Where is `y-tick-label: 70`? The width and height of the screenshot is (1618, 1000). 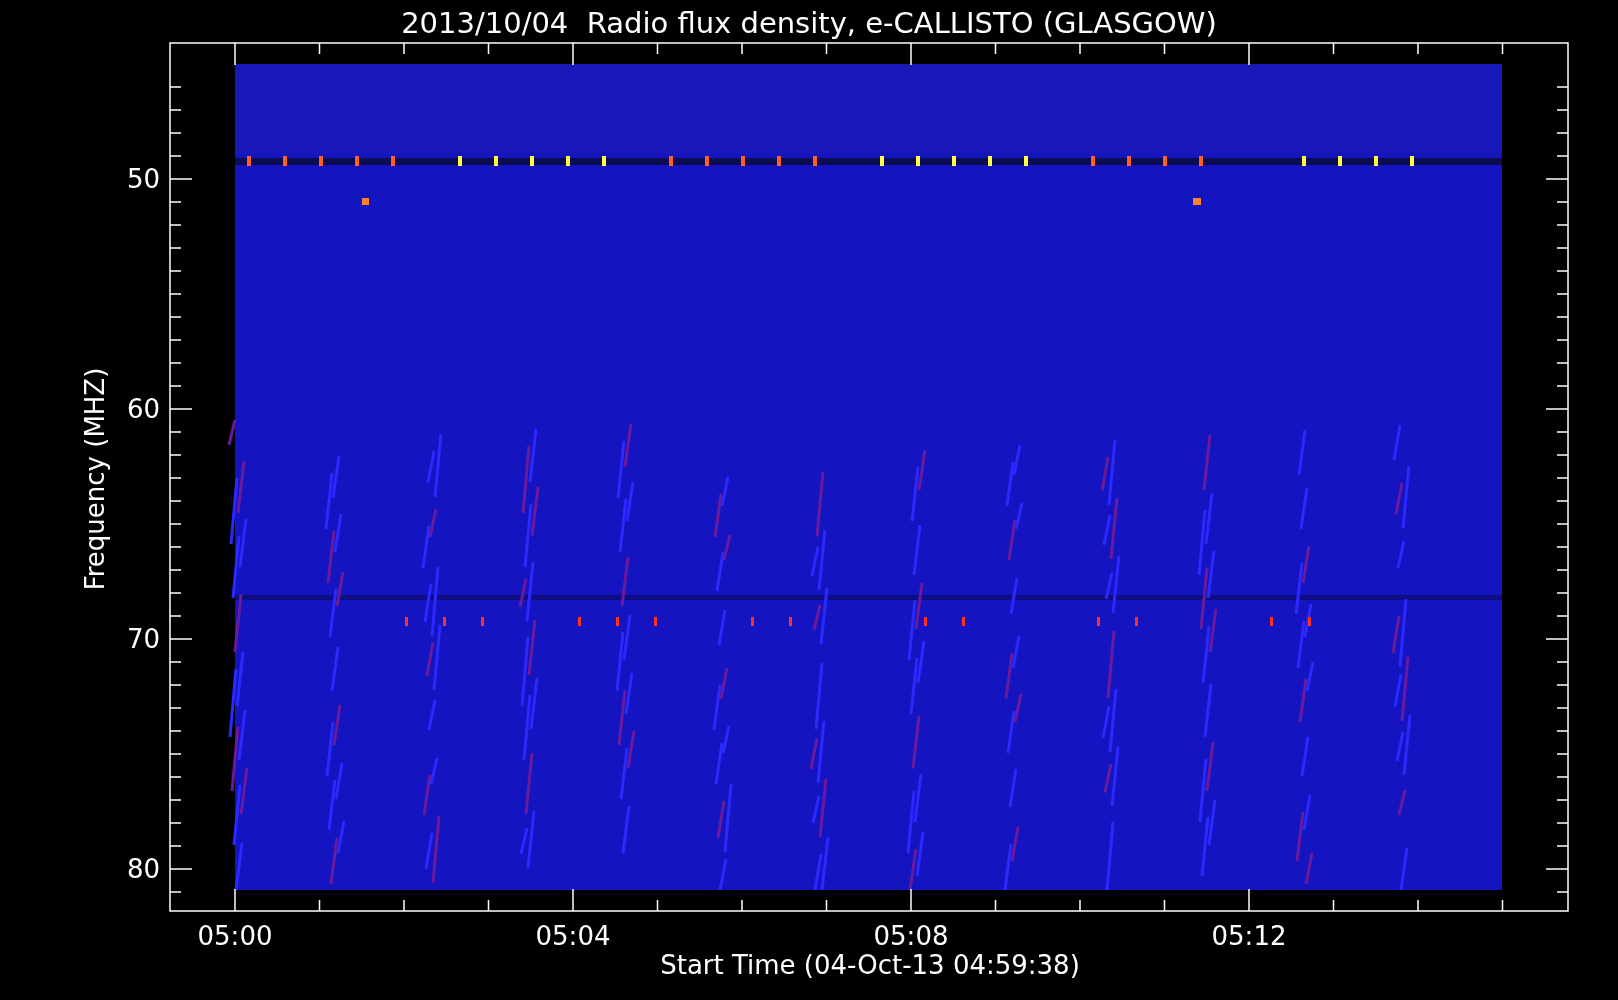 y-tick-label: 70 is located at coordinates (143, 639).